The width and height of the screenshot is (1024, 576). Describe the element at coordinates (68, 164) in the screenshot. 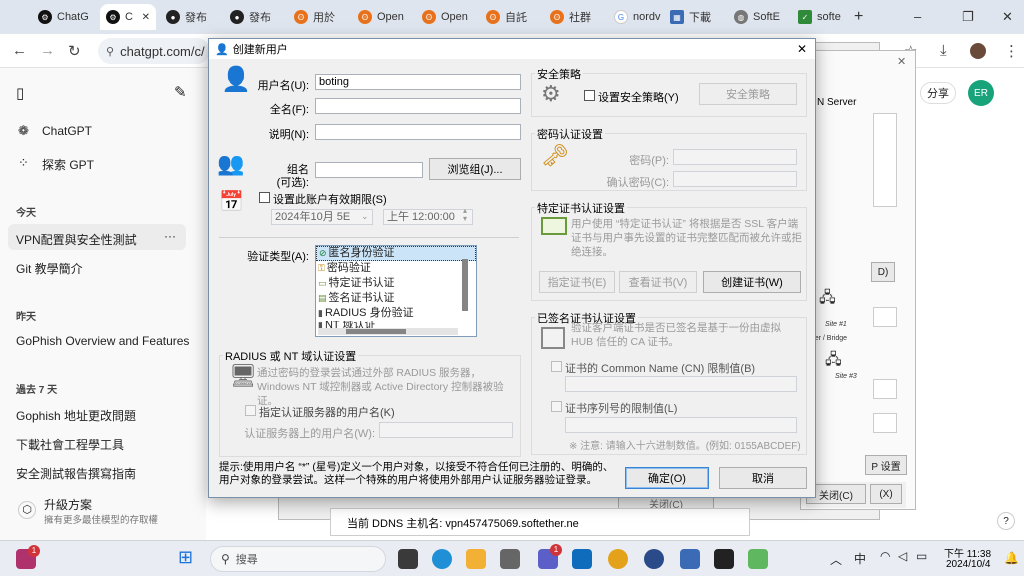

I see `sidebar-item-explore: 探索 GPT` at that location.